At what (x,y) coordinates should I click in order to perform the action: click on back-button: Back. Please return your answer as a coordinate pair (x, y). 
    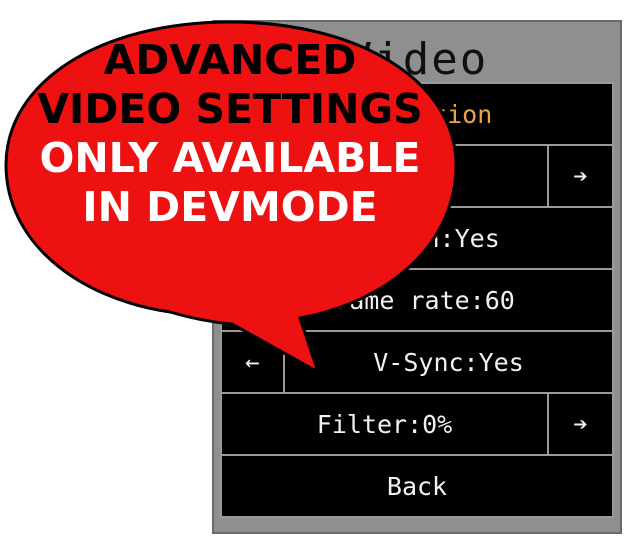
    Looking at the image, I should click on (417, 486).